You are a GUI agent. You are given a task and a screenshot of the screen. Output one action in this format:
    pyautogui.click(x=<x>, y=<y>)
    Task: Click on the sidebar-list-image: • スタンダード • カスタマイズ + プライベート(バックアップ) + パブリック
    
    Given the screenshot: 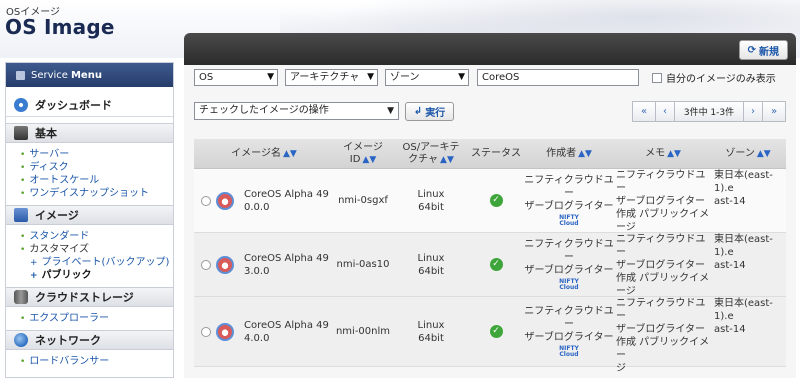 What is the action you would take?
    pyautogui.click(x=89, y=256)
    